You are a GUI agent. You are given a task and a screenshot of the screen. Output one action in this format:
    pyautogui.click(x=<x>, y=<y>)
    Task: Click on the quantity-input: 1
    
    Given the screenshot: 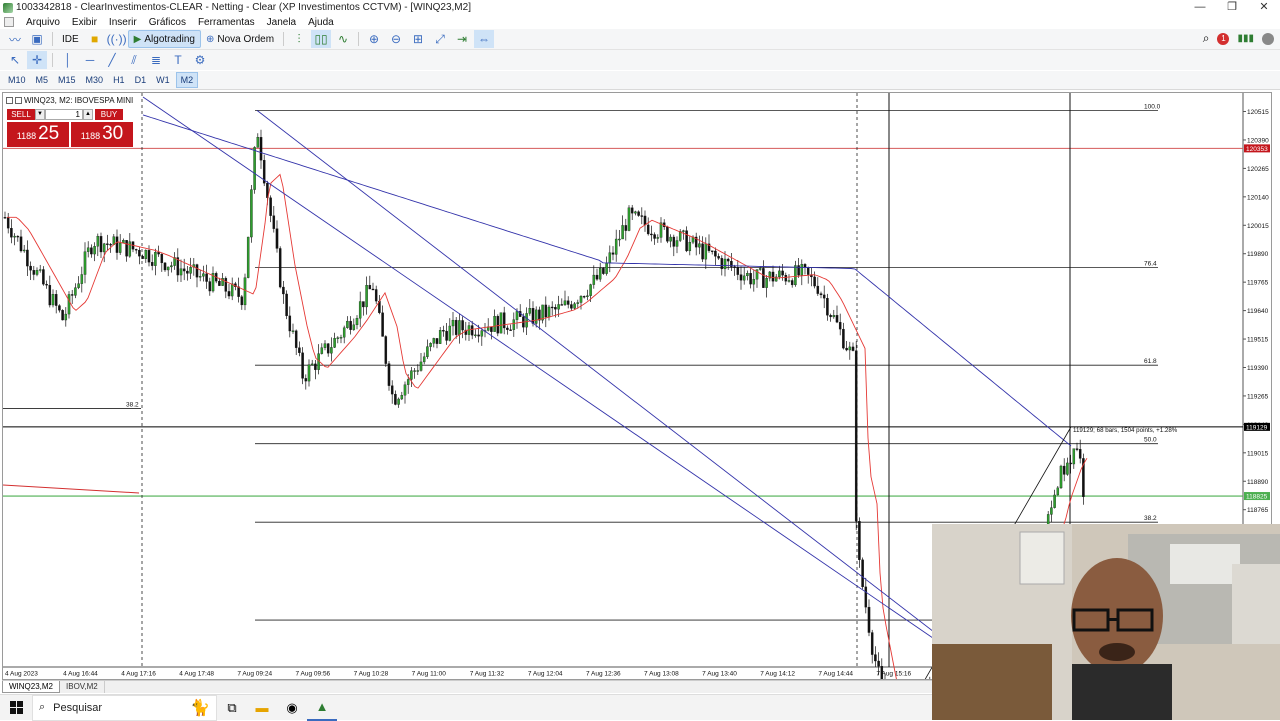 What is the action you would take?
    pyautogui.click(x=64, y=114)
    